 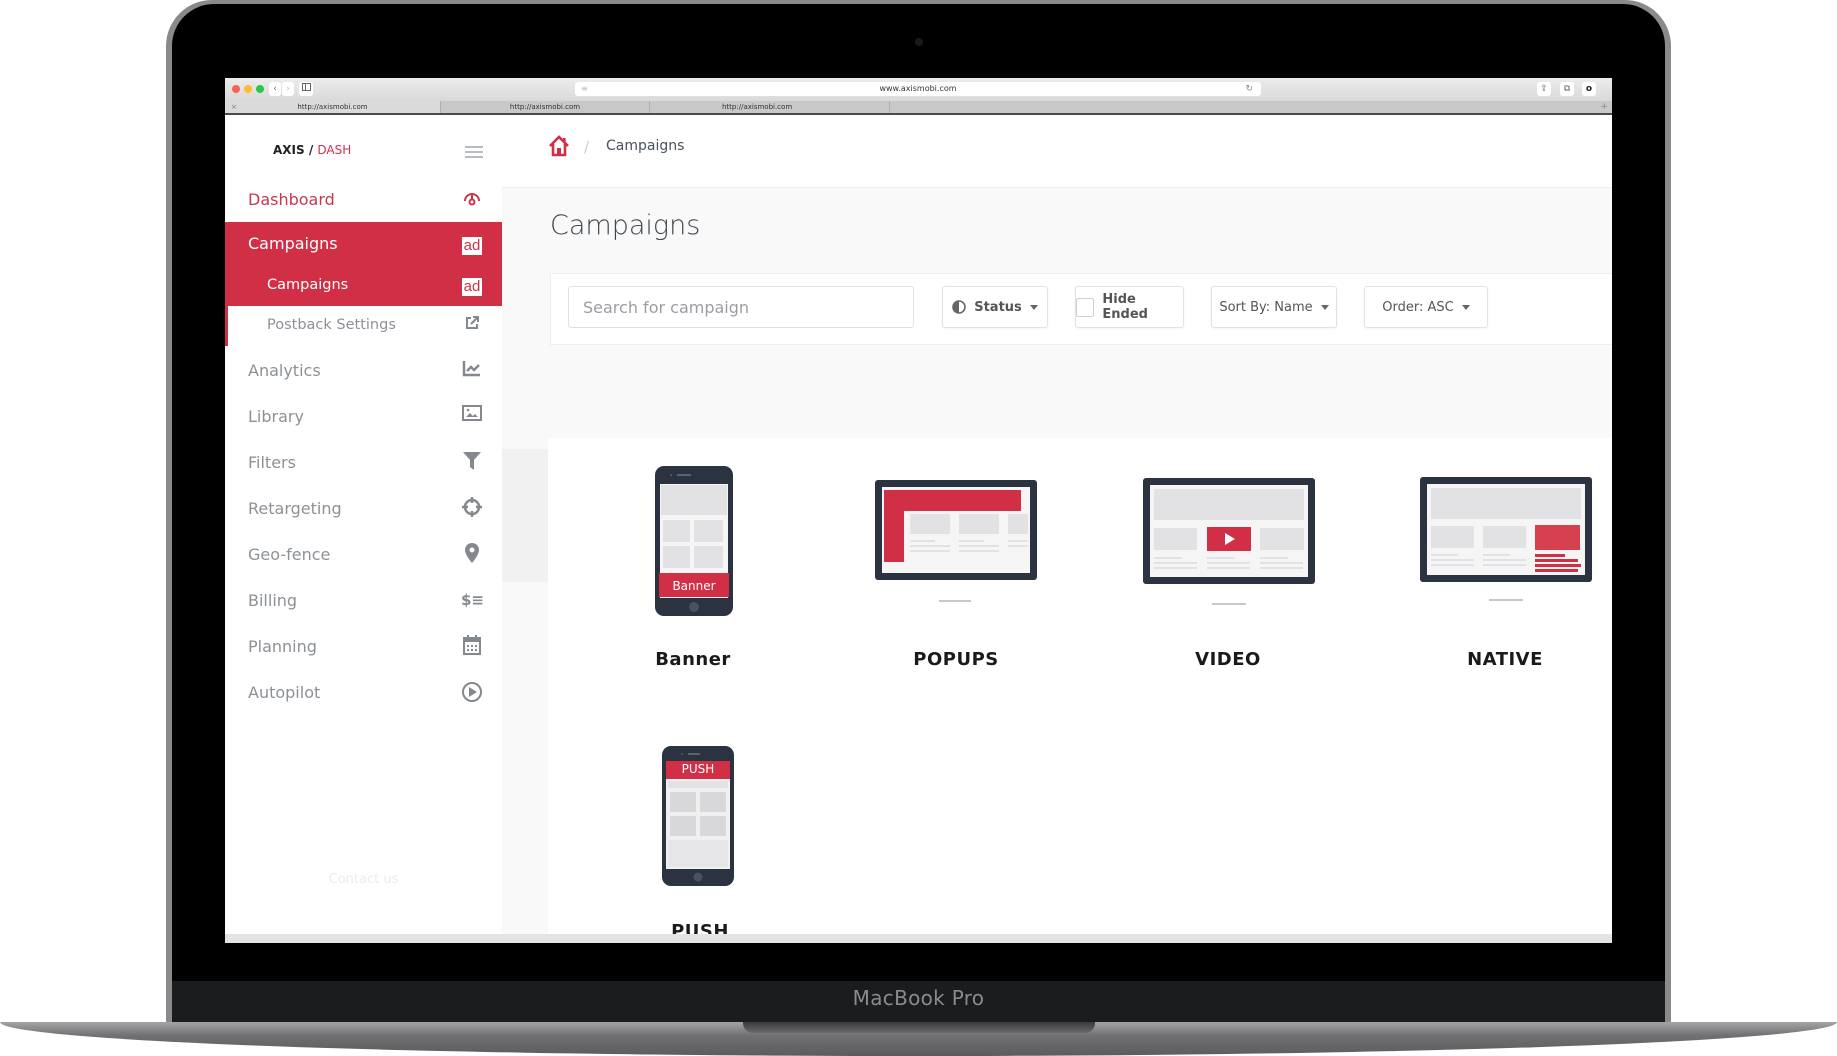 What do you see at coordinates (918, 998) in the screenshot?
I see `device-brand-label: MacBook Pro` at bounding box center [918, 998].